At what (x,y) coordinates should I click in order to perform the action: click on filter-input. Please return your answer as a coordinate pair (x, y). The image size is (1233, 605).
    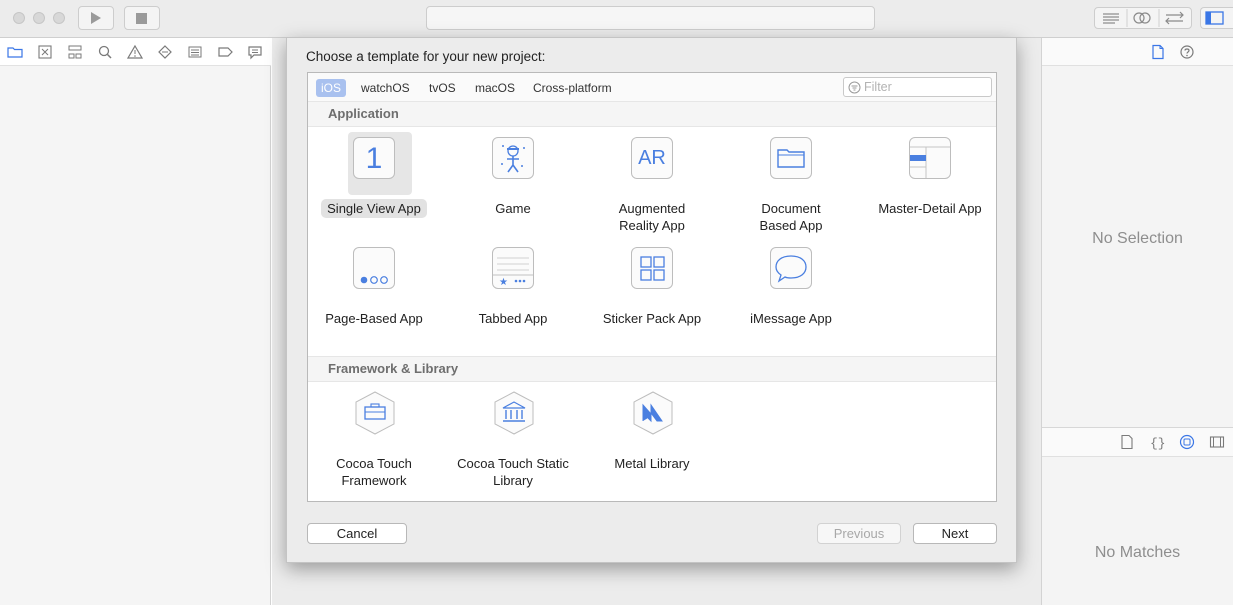
    Looking at the image, I should click on (924, 87).